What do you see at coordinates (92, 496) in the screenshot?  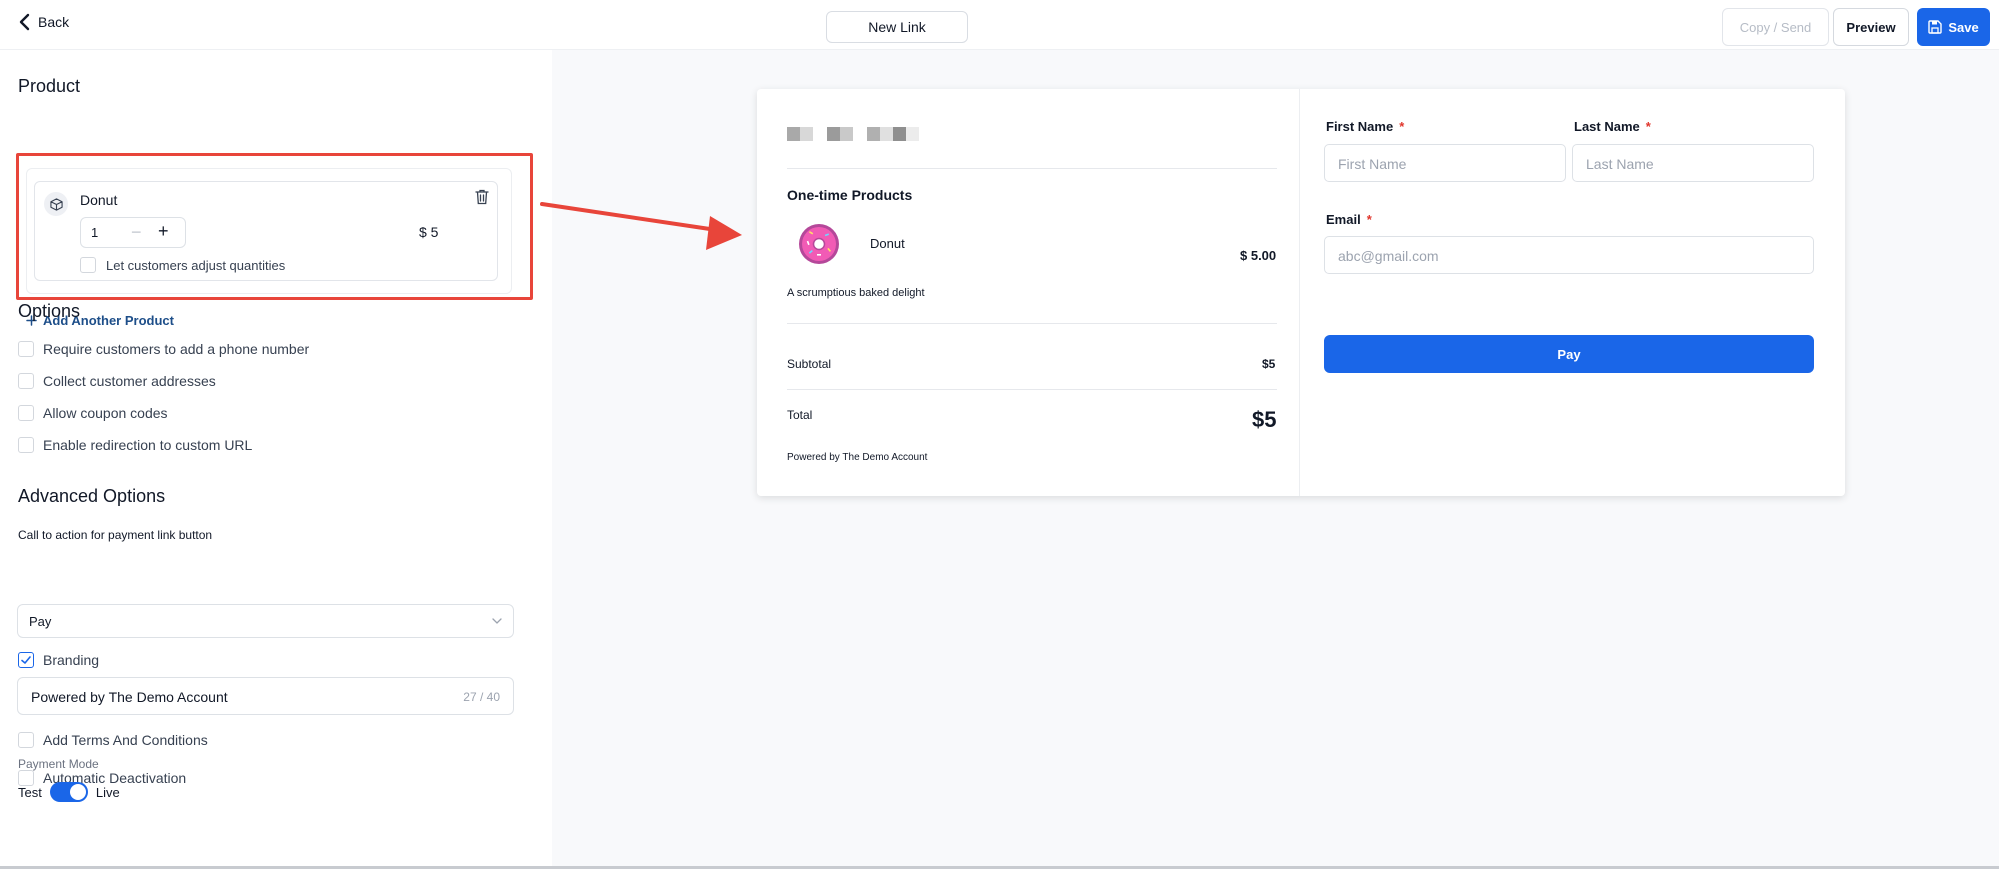 I see `advanced-options-title: Advanced Options` at bounding box center [92, 496].